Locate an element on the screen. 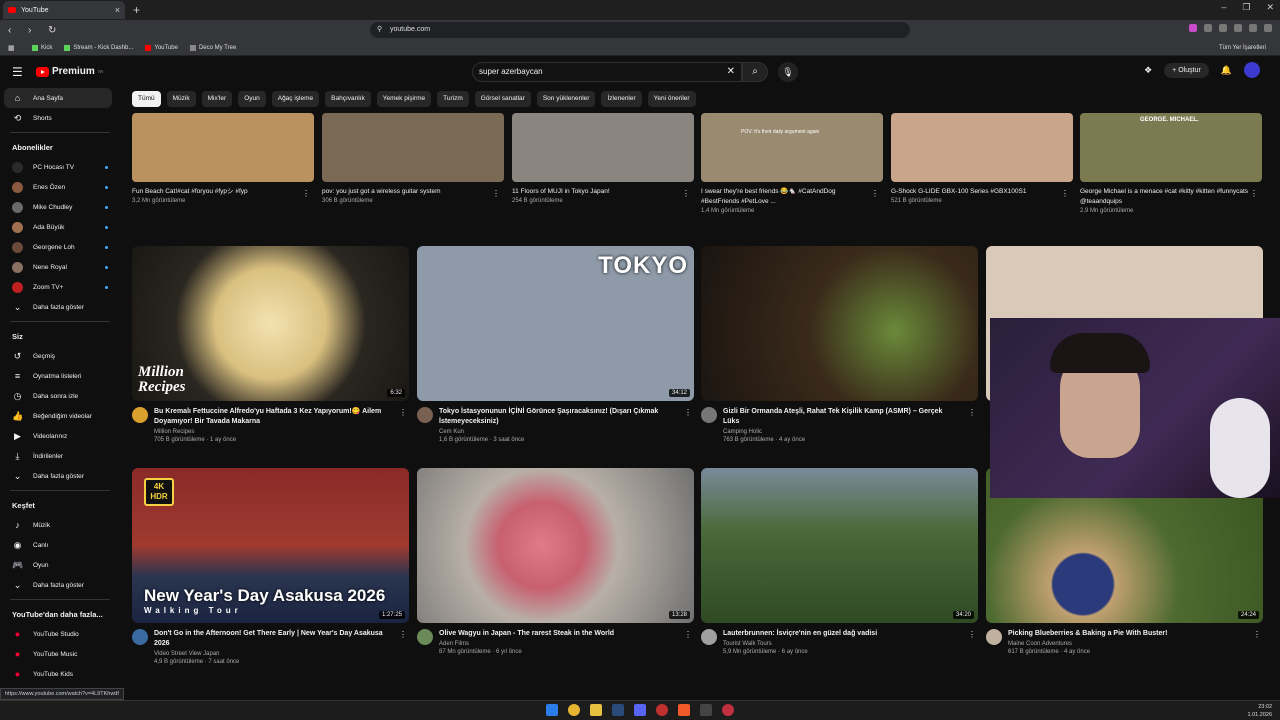 This screenshot has height=720, width=1280. video-thumbnail is located at coordinates (839, 323).